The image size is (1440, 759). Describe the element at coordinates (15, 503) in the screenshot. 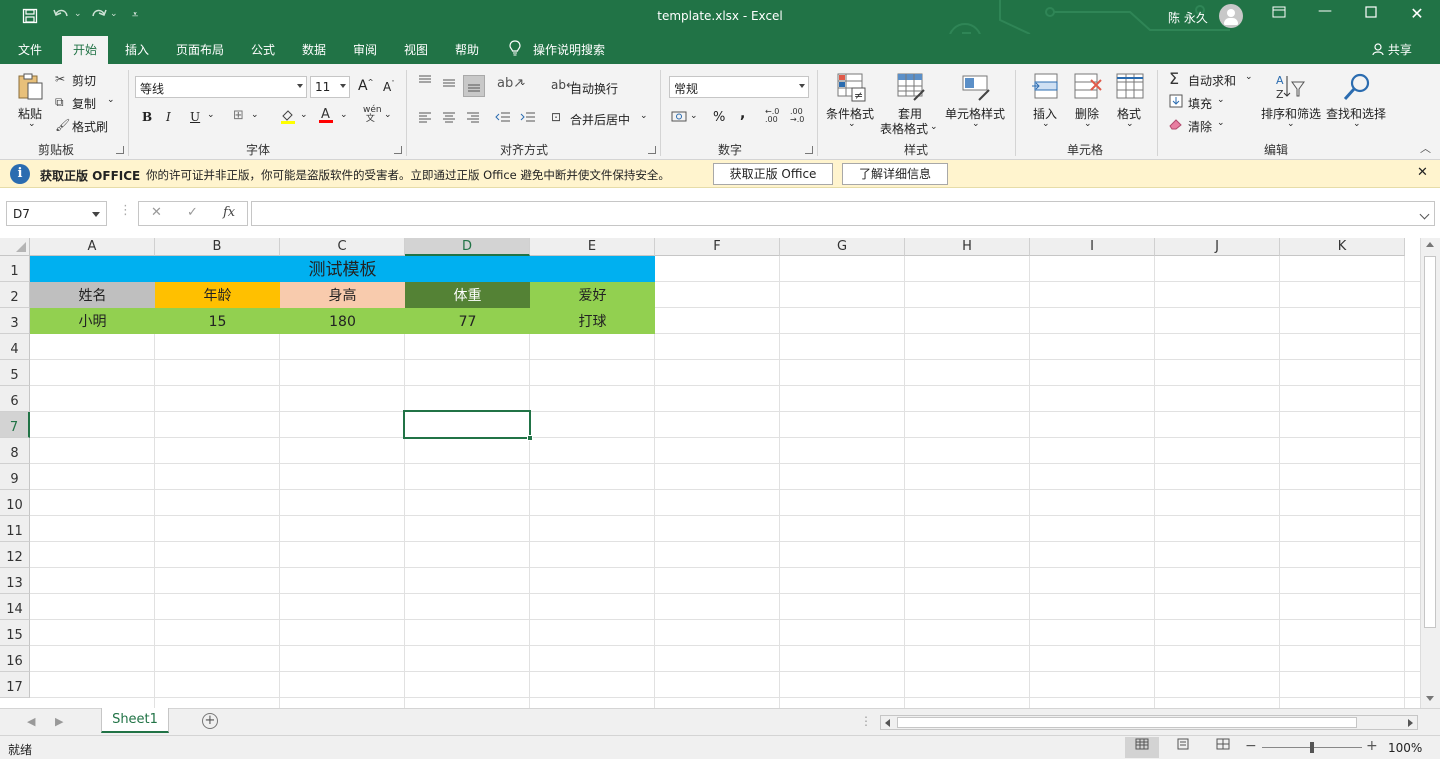

I see `row-header-10: 10` at that location.